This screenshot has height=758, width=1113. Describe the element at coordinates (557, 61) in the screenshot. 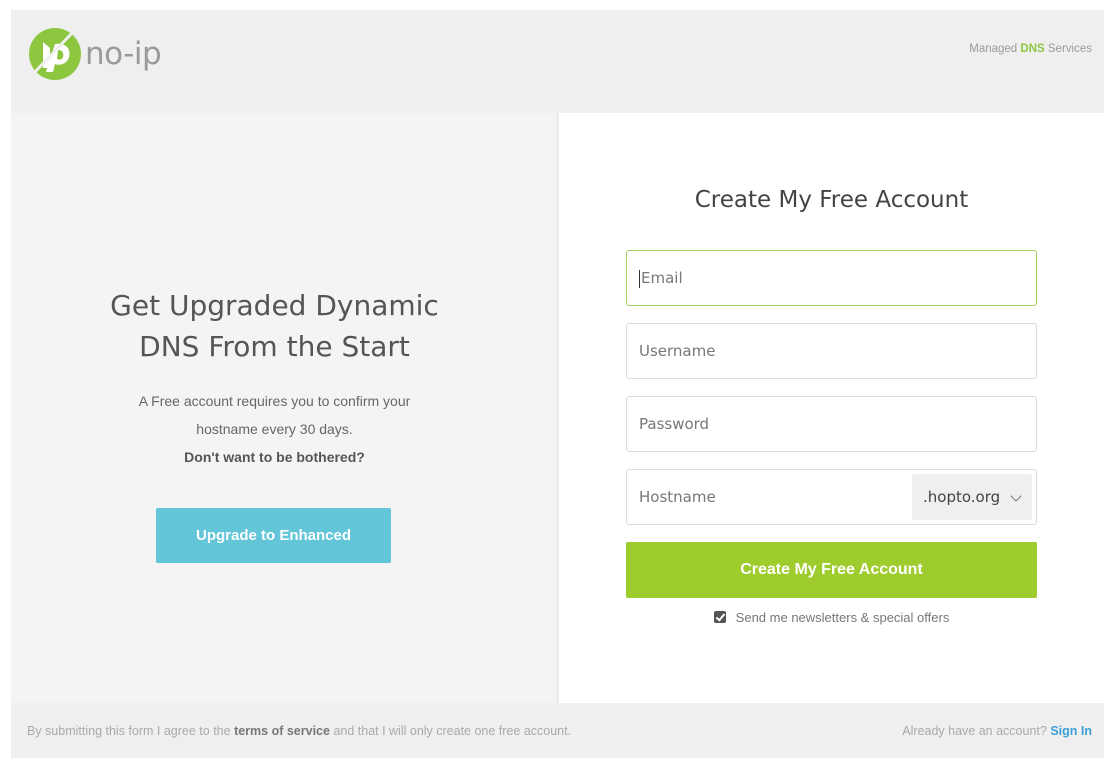

I see `header: no-ip Managed DNS Services` at that location.